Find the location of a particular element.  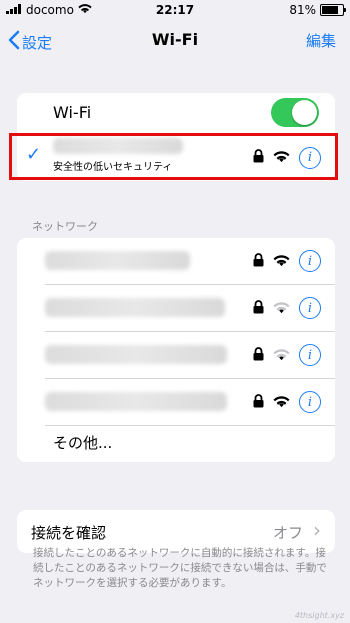

highlight-box is located at coordinates (173, 156).